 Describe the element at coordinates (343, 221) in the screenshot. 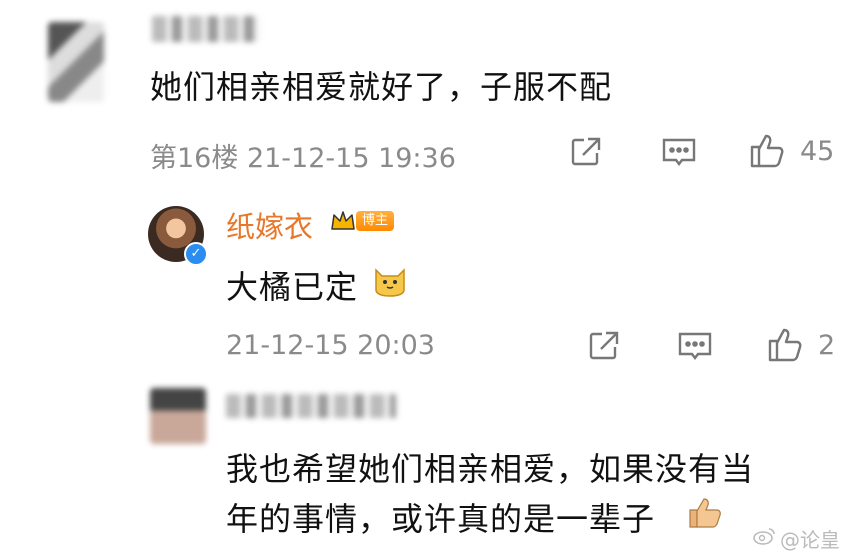

I see `crown-icon` at that location.